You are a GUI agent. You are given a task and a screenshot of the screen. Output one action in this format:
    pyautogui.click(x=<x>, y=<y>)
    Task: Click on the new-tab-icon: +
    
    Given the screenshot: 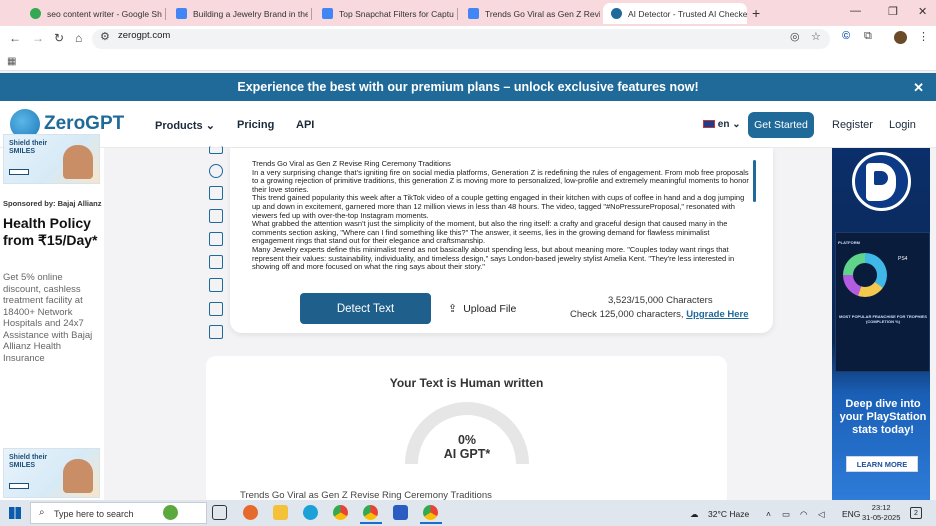 What is the action you would take?
    pyautogui.click(x=756, y=13)
    